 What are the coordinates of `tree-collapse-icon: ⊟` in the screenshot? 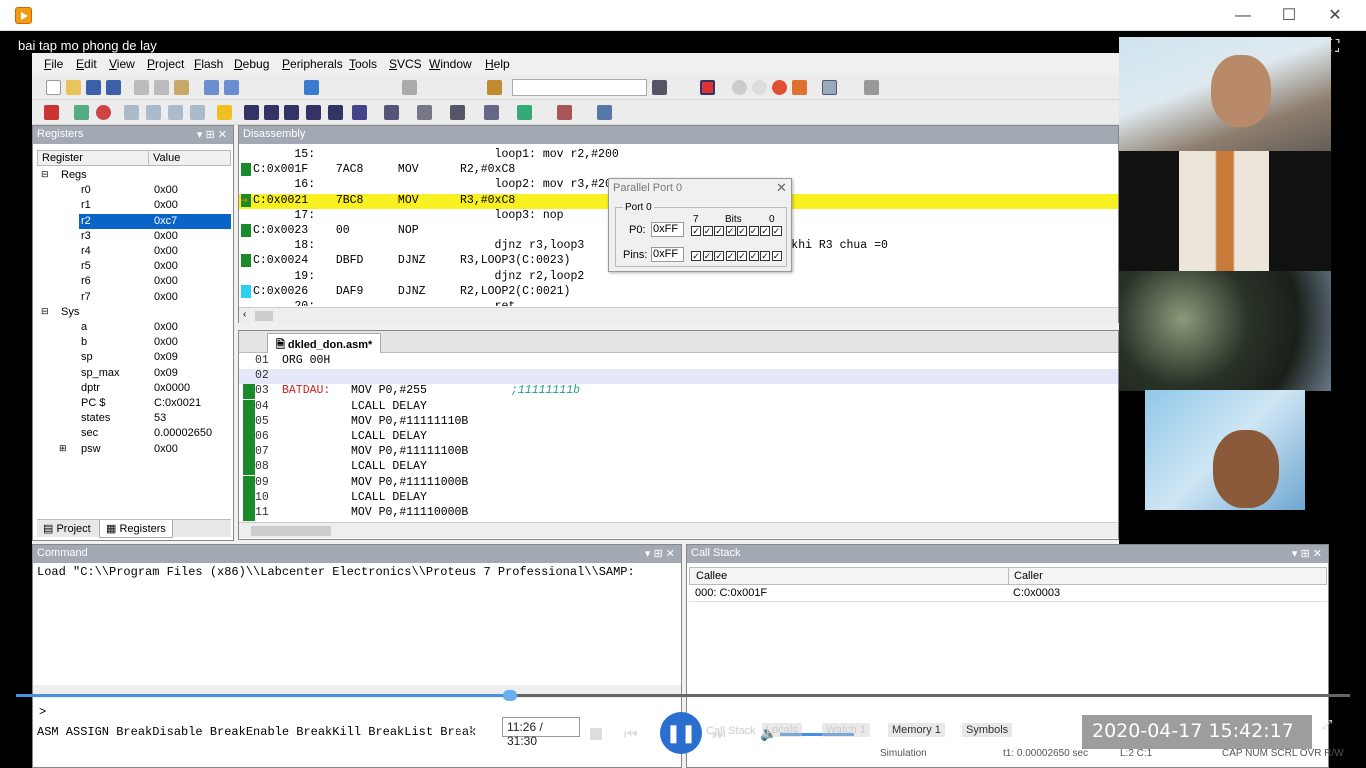 It's located at (45, 311).